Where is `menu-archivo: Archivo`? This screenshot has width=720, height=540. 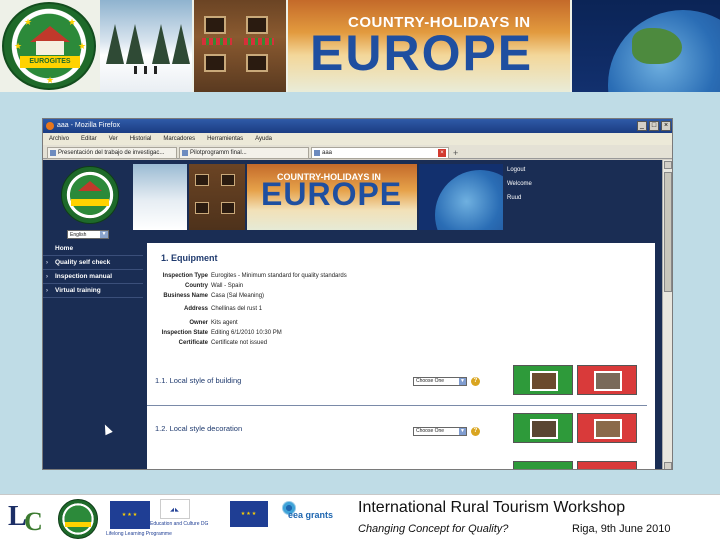 menu-archivo: Archivo is located at coordinates (59, 139).